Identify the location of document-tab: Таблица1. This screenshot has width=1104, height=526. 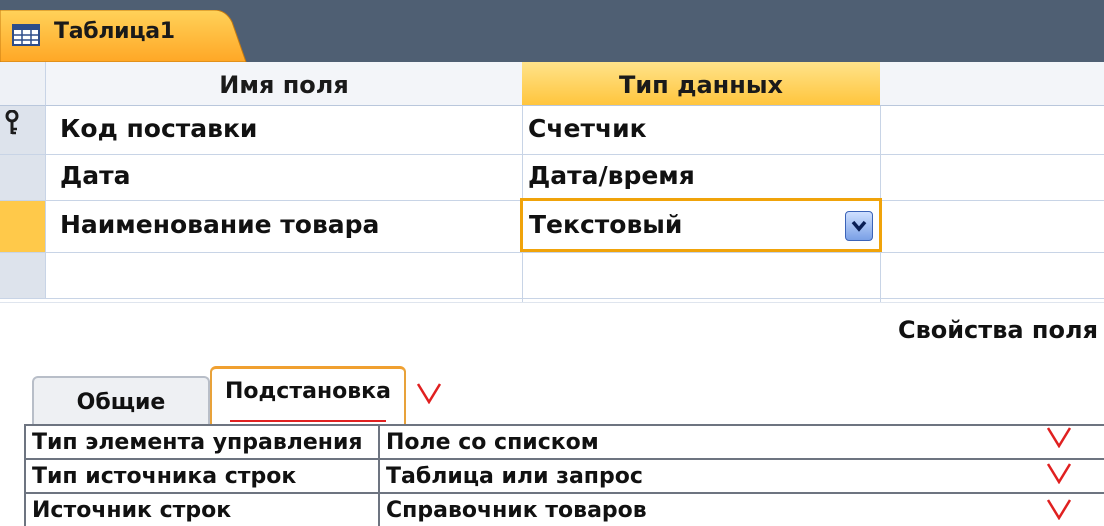
(124, 36).